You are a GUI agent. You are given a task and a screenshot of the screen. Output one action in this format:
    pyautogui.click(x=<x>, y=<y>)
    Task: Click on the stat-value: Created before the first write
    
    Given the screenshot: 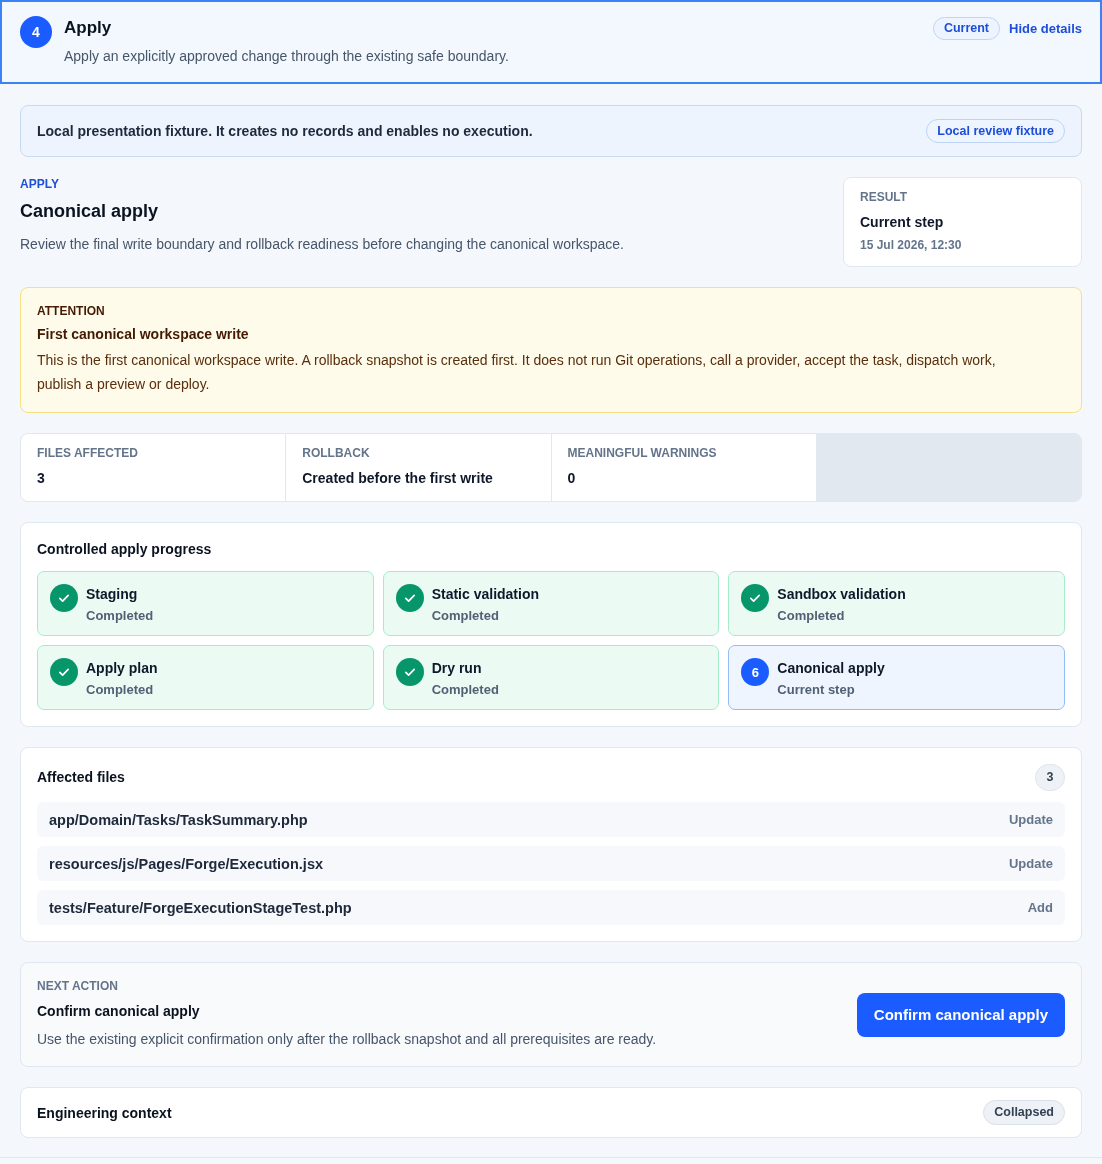 What is the action you would take?
    pyautogui.click(x=398, y=478)
    